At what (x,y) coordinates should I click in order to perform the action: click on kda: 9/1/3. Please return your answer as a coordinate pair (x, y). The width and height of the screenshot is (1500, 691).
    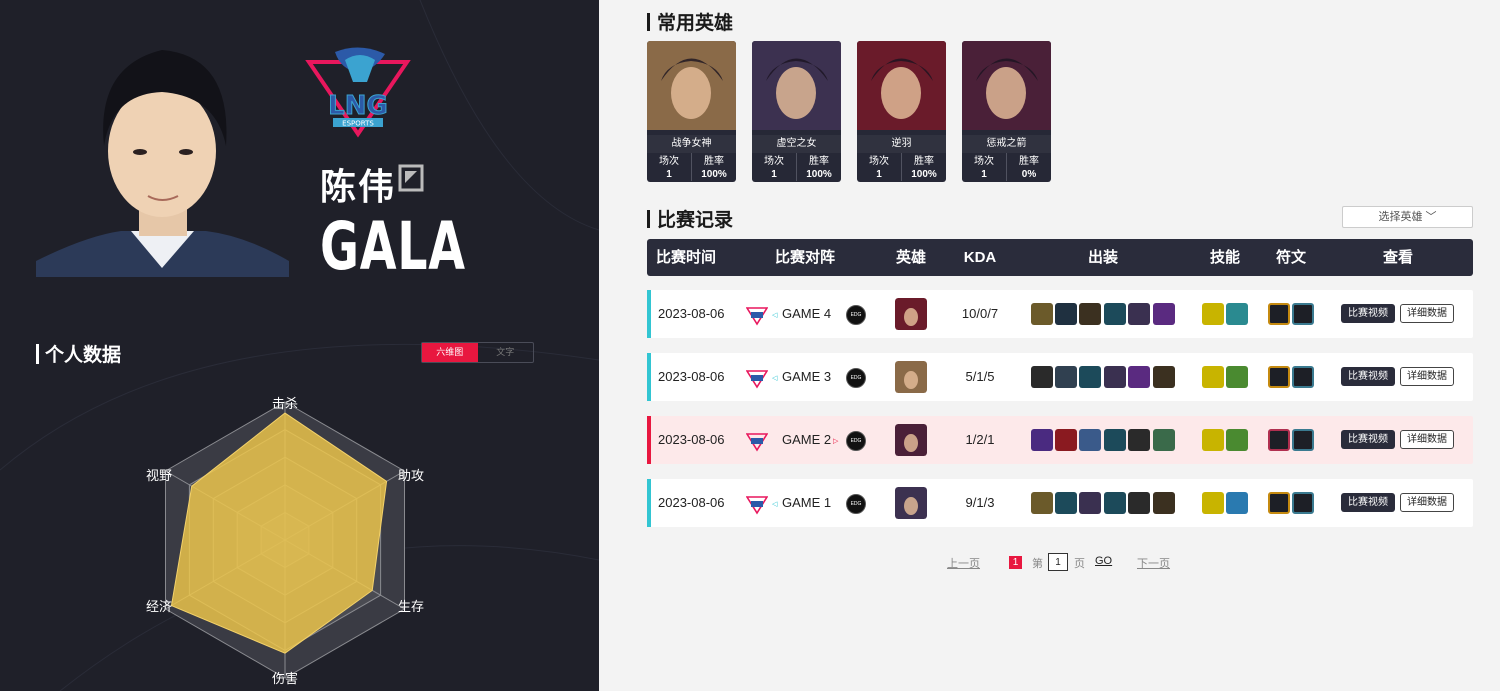
    Looking at the image, I should click on (980, 502).